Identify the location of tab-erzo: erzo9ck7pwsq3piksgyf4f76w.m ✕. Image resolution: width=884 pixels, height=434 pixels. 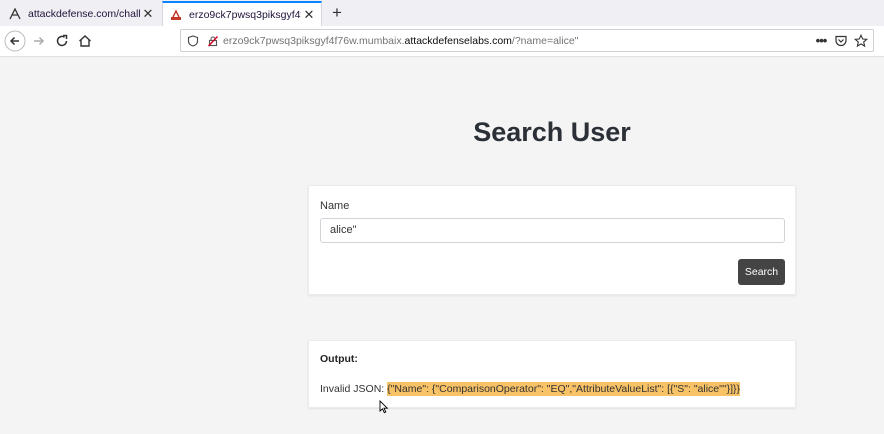
(242, 14).